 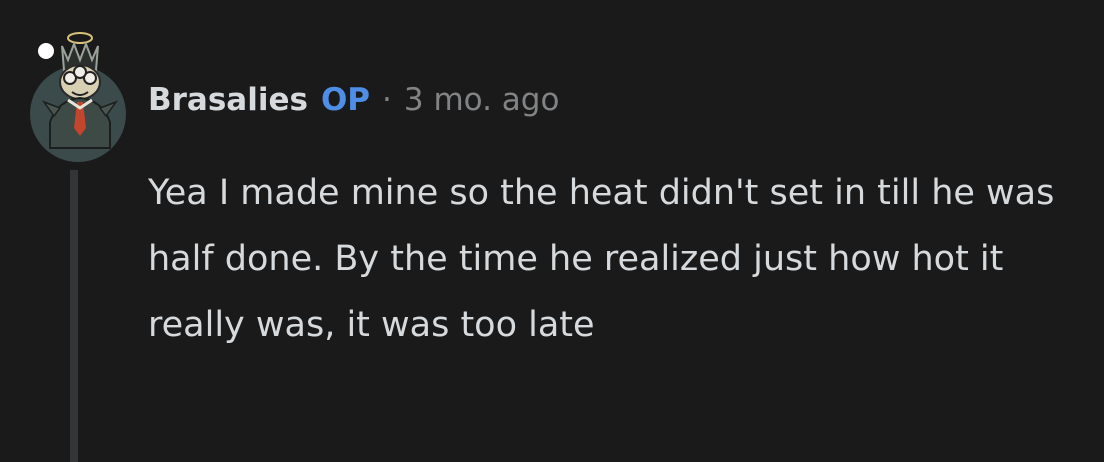 What do you see at coordinates (46, 51) in the screenshot?
I see `online-status-icon` at bounding box center [46, 51].